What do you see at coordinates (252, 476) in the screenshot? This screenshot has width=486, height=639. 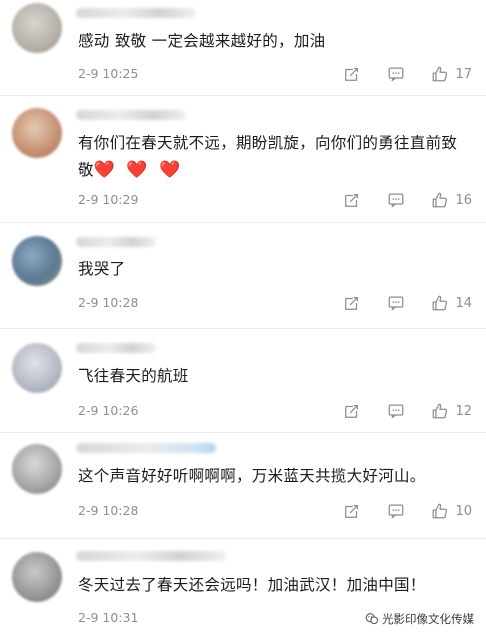 I see `comment-text: 这个声音好好听啊啊啊，万米蓝天共揽大好河山。` at bounding box center [252, 476].